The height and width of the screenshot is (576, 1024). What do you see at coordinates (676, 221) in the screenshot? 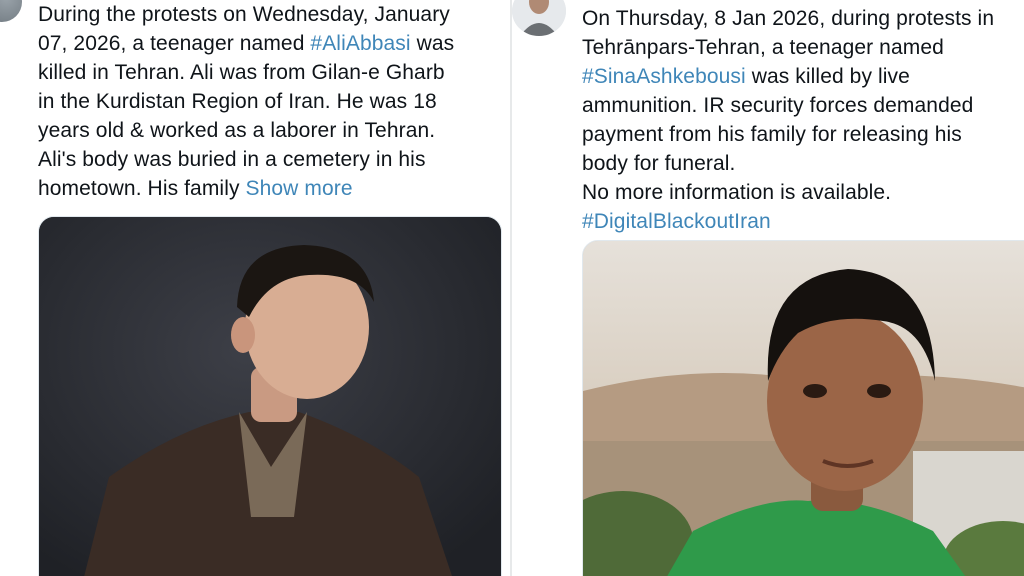
I see `hashtag-link: #DigitalBlackoutIran` at bounding box center [676, 221].